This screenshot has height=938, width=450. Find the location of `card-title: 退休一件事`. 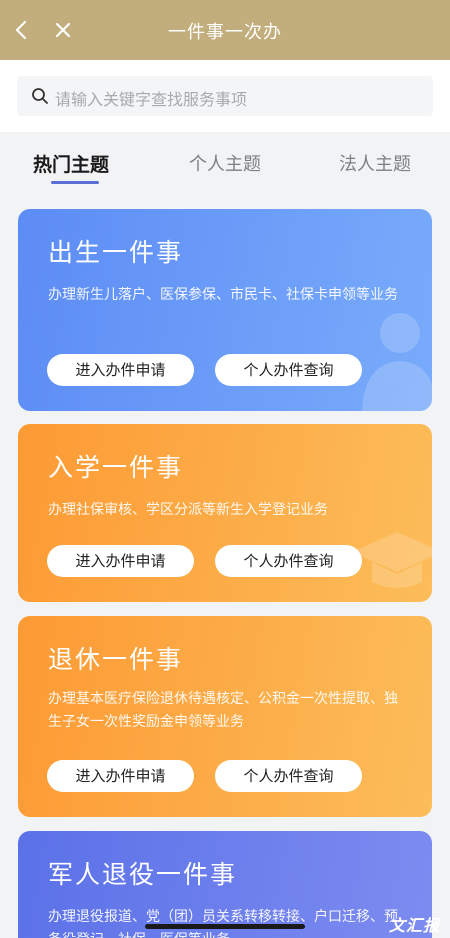

card-title: 退休一件事 is located at coordinates (116, 659).